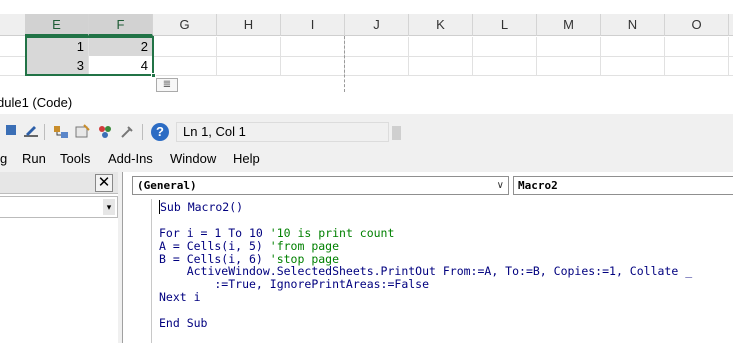  What do you see at coordinates (304, 245) in the screenshot?
I see `code-comment: 'from page` at bounding box center [304, 245].